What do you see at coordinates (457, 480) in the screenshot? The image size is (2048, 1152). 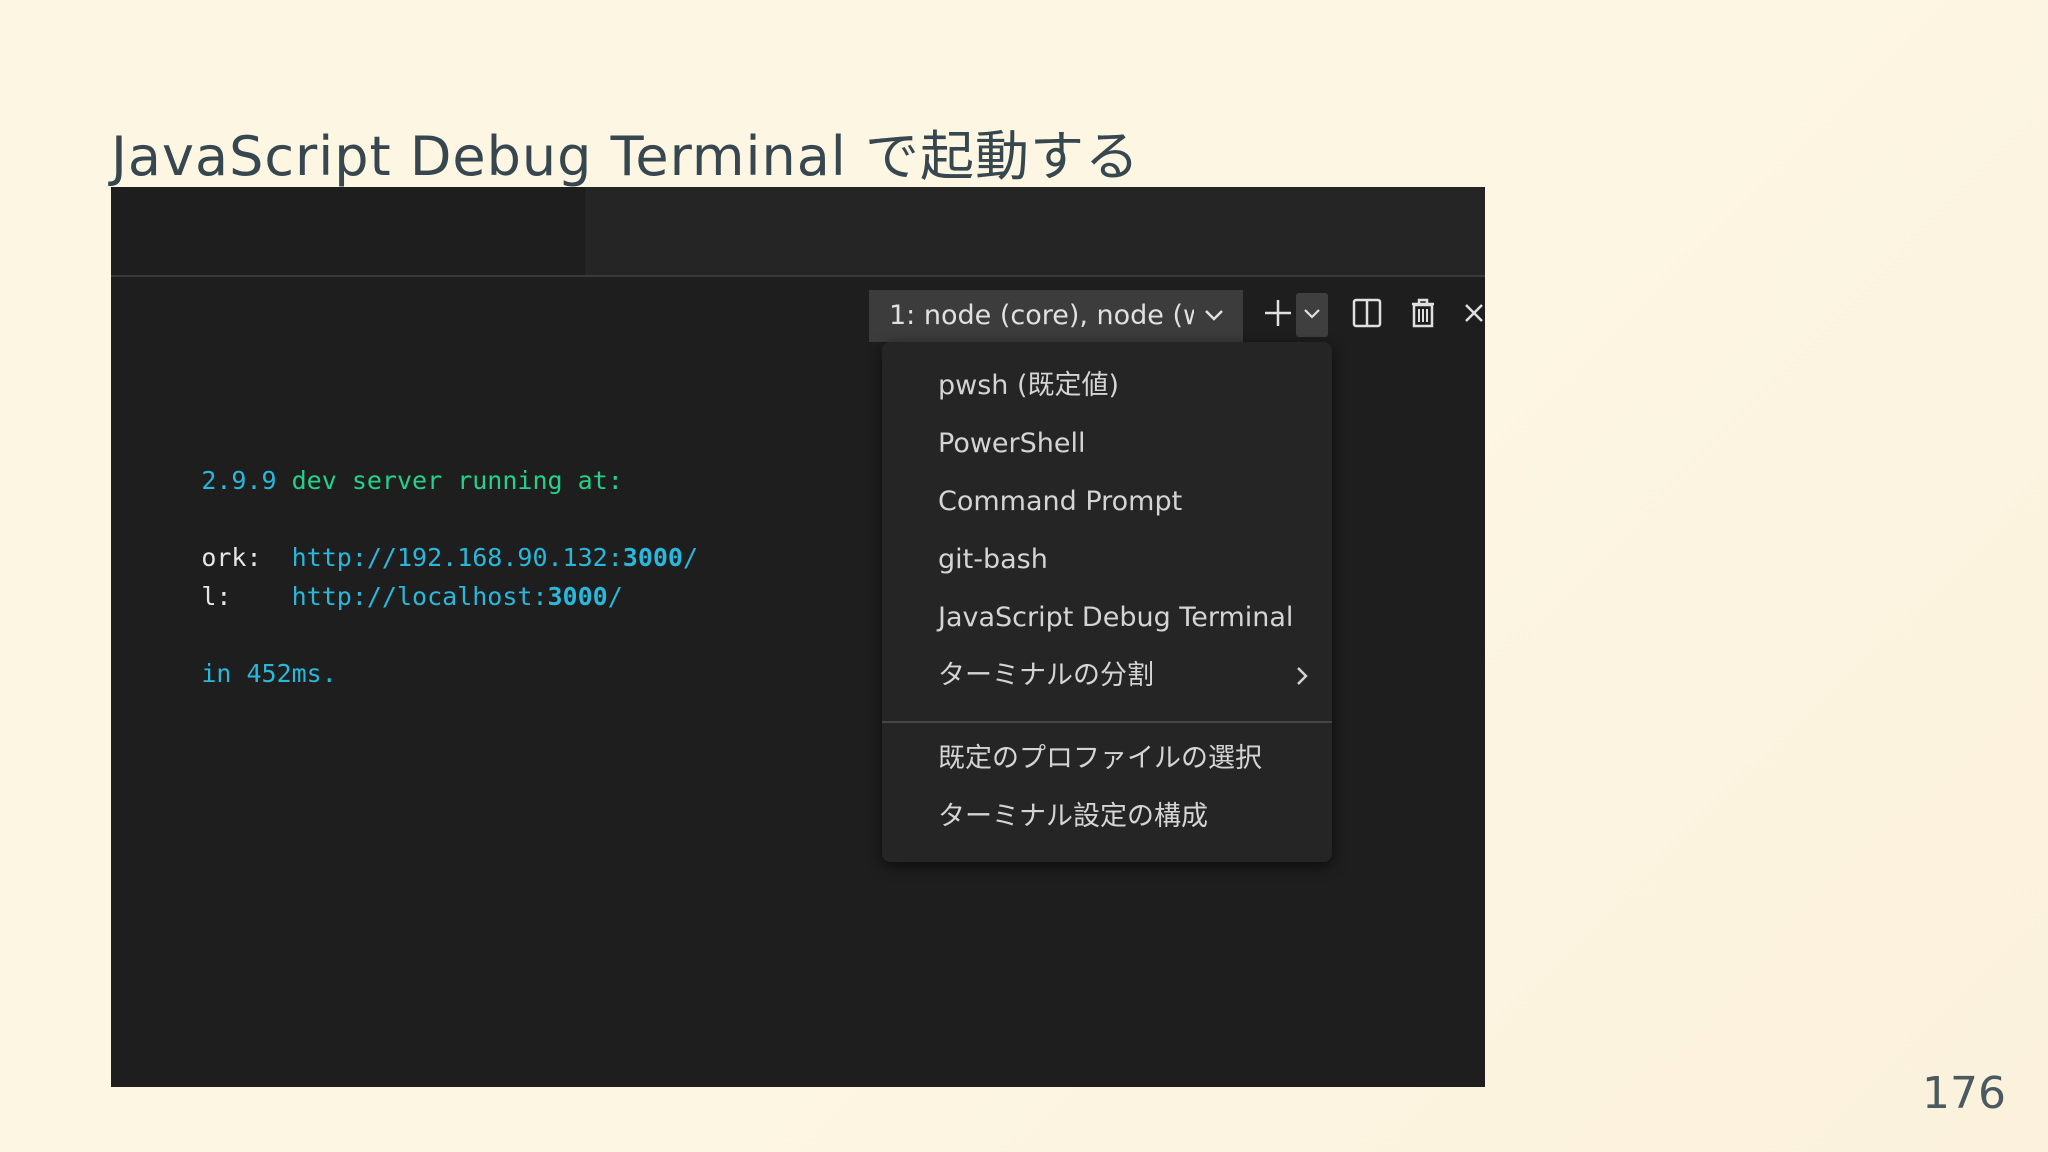 I see `terminal-segment: dev server running at:` at bounding box center [457, 480].